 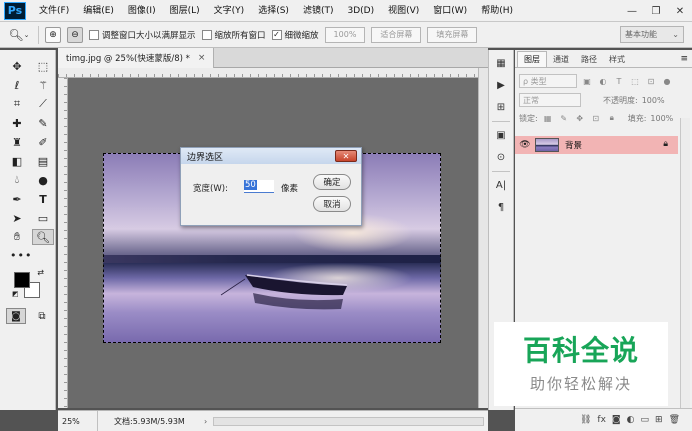 What do you see at coordinates (42, 316) in the screenshot?
I see `screen-mode-button: ⧉` at bounding box center [42, 316].